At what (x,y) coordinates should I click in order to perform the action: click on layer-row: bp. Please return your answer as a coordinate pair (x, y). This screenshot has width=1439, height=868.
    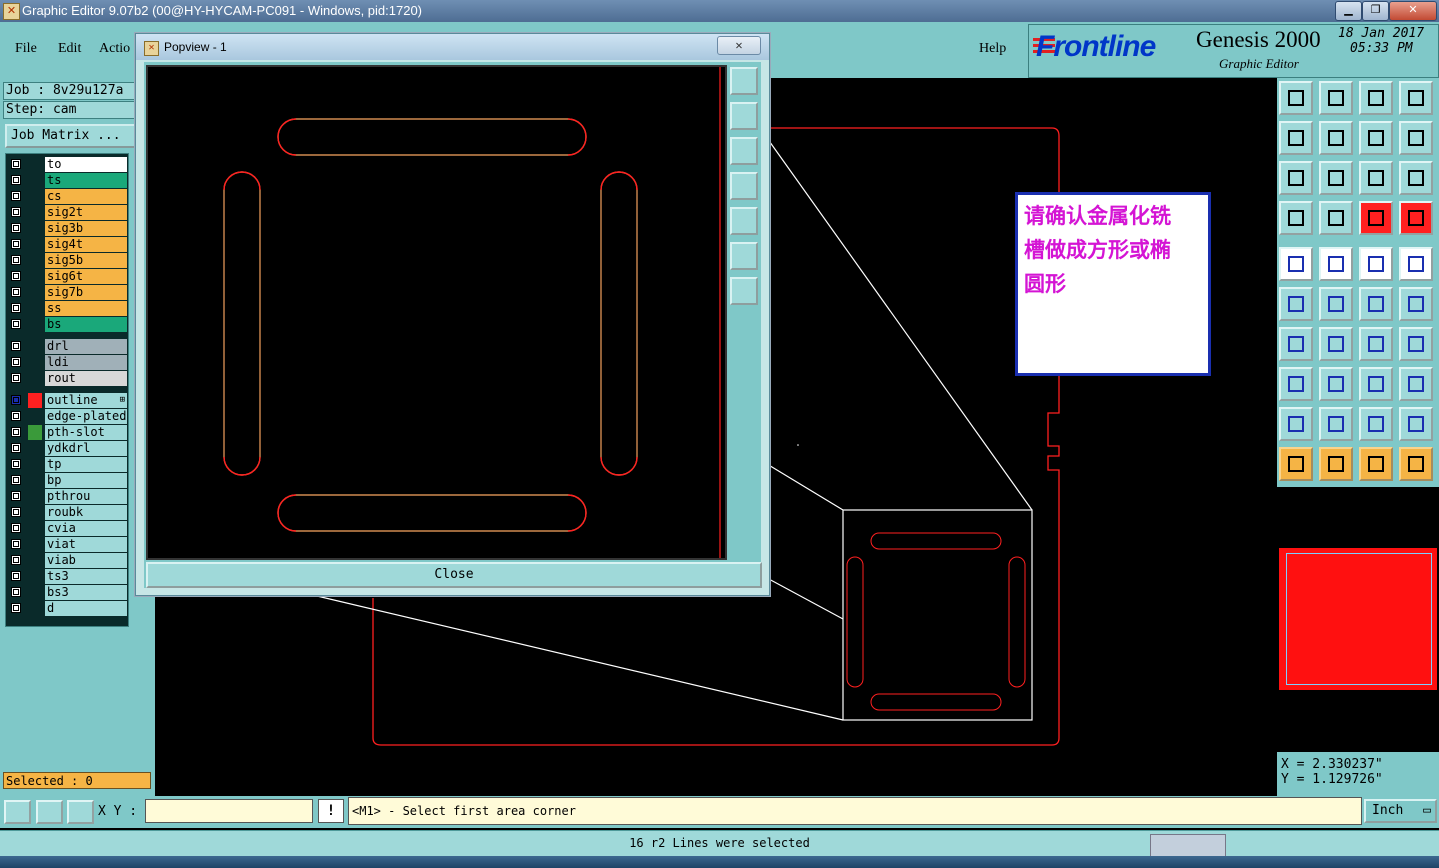
    Looking at the image, I should click on (67, 480).